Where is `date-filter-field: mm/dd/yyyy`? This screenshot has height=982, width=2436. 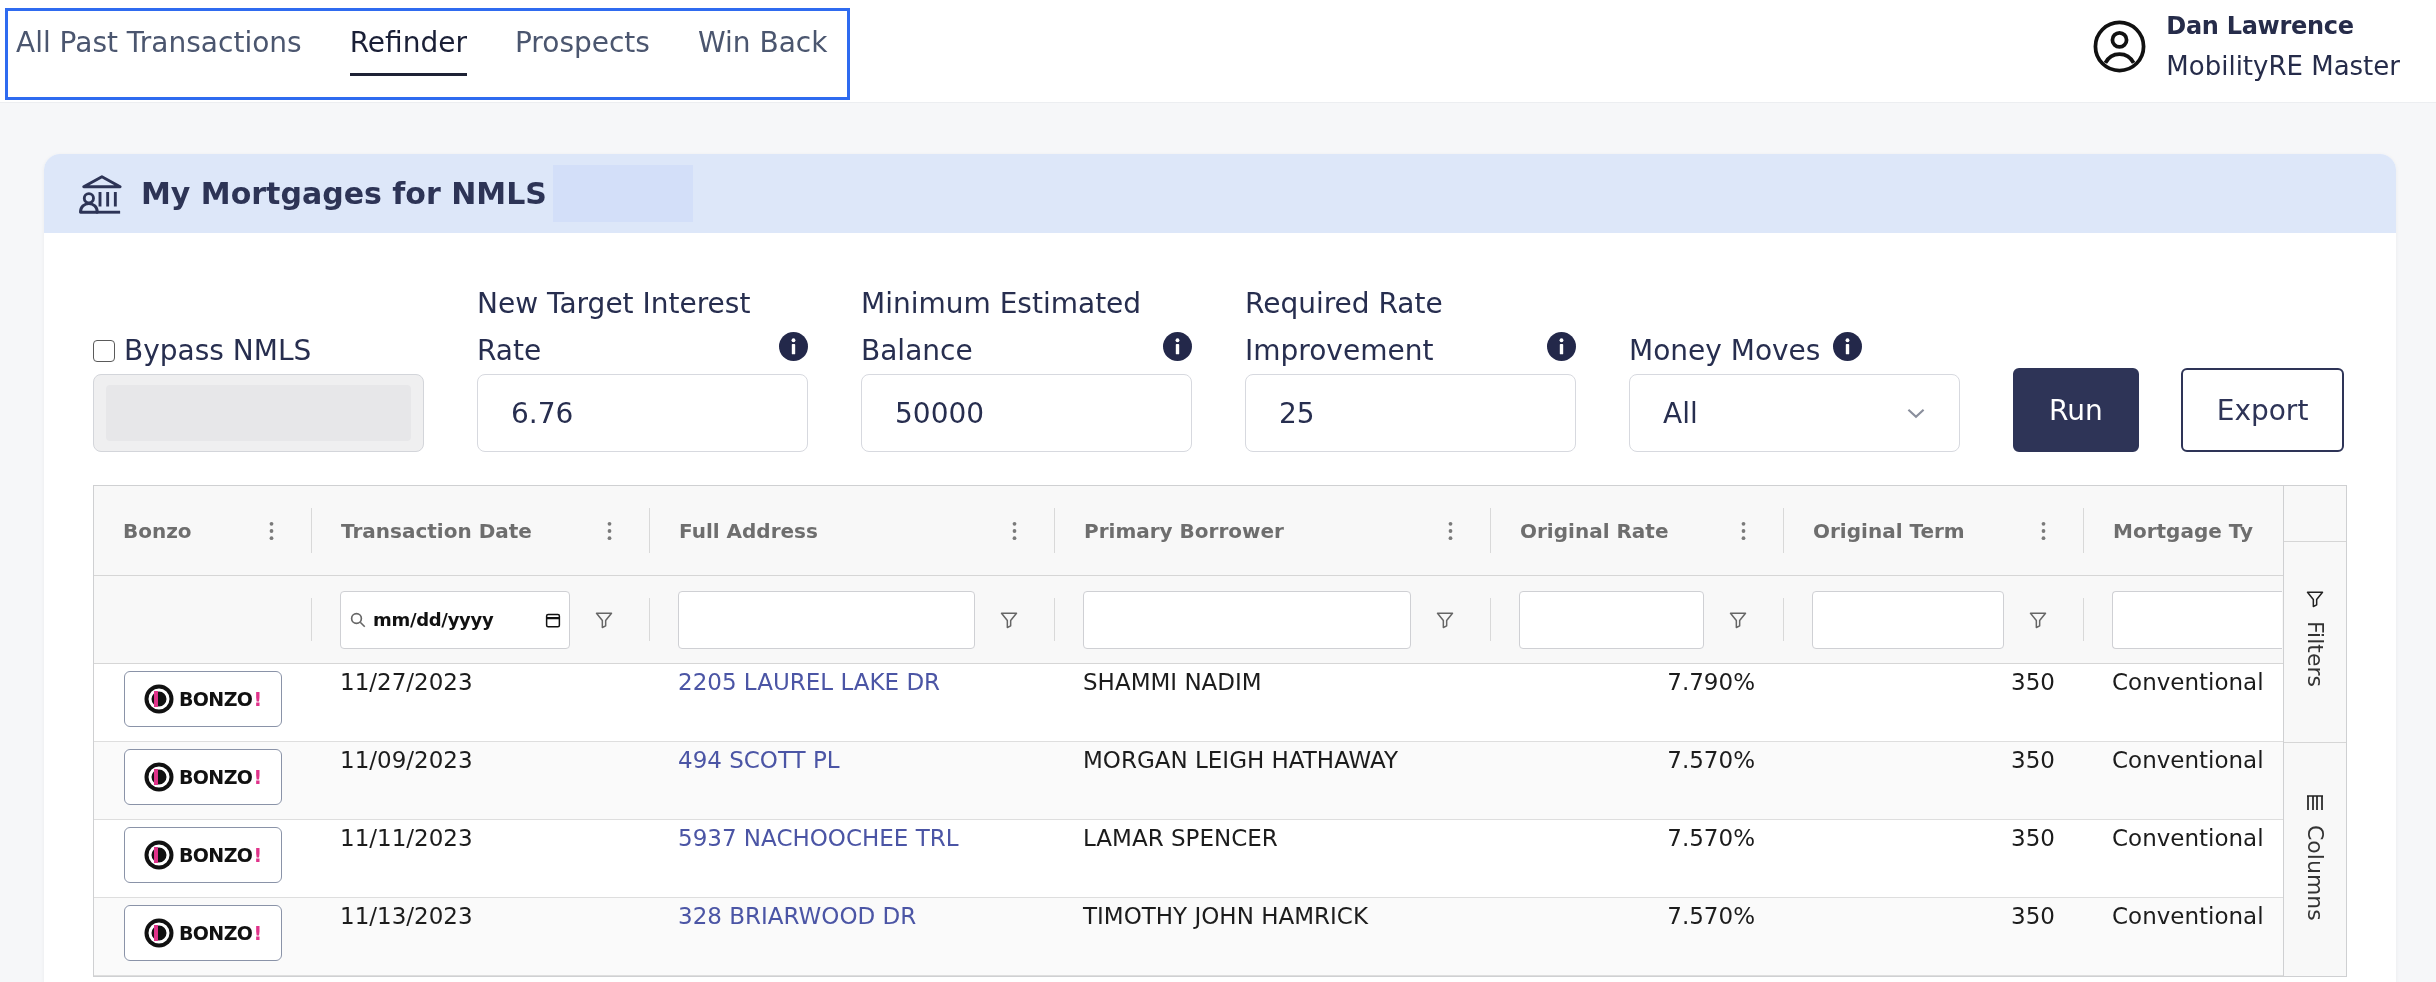 date-filter-field: mm/dd/yyyy is located at coordinates (455, 619).